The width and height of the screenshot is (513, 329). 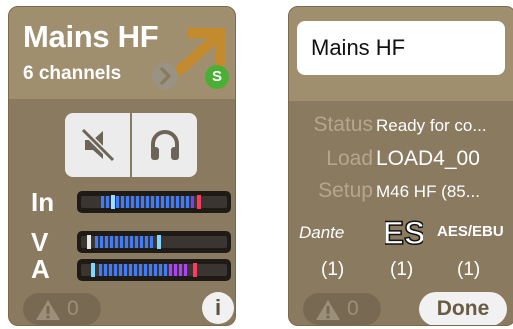 What do you see at coordinates (218, 308) in the screenshot?
I see `info-button: i` at bounding box center [218, 308].